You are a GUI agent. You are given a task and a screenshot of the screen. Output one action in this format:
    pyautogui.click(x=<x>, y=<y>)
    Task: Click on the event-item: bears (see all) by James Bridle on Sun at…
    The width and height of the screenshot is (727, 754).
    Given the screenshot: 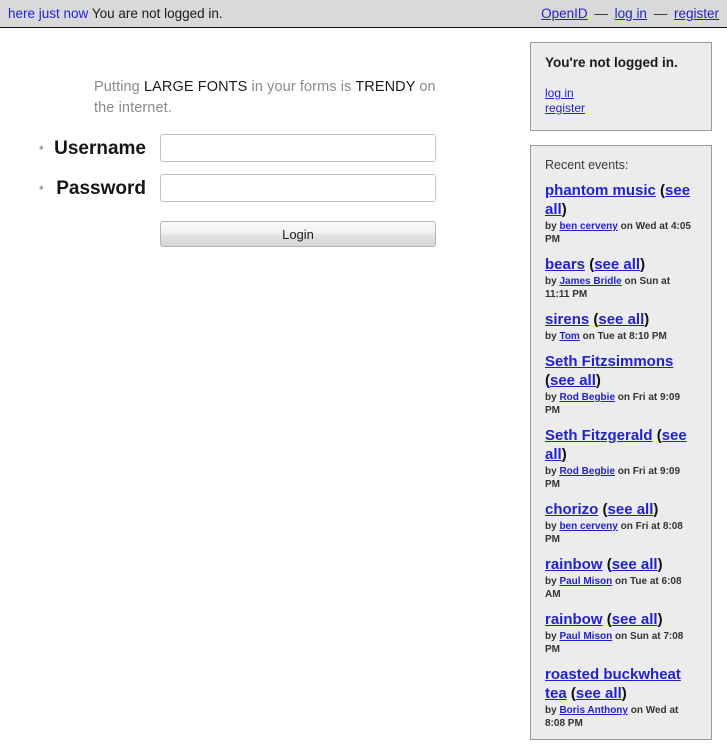 What is the action you would take?
    pyautogui.click(x=621, y=278)
    